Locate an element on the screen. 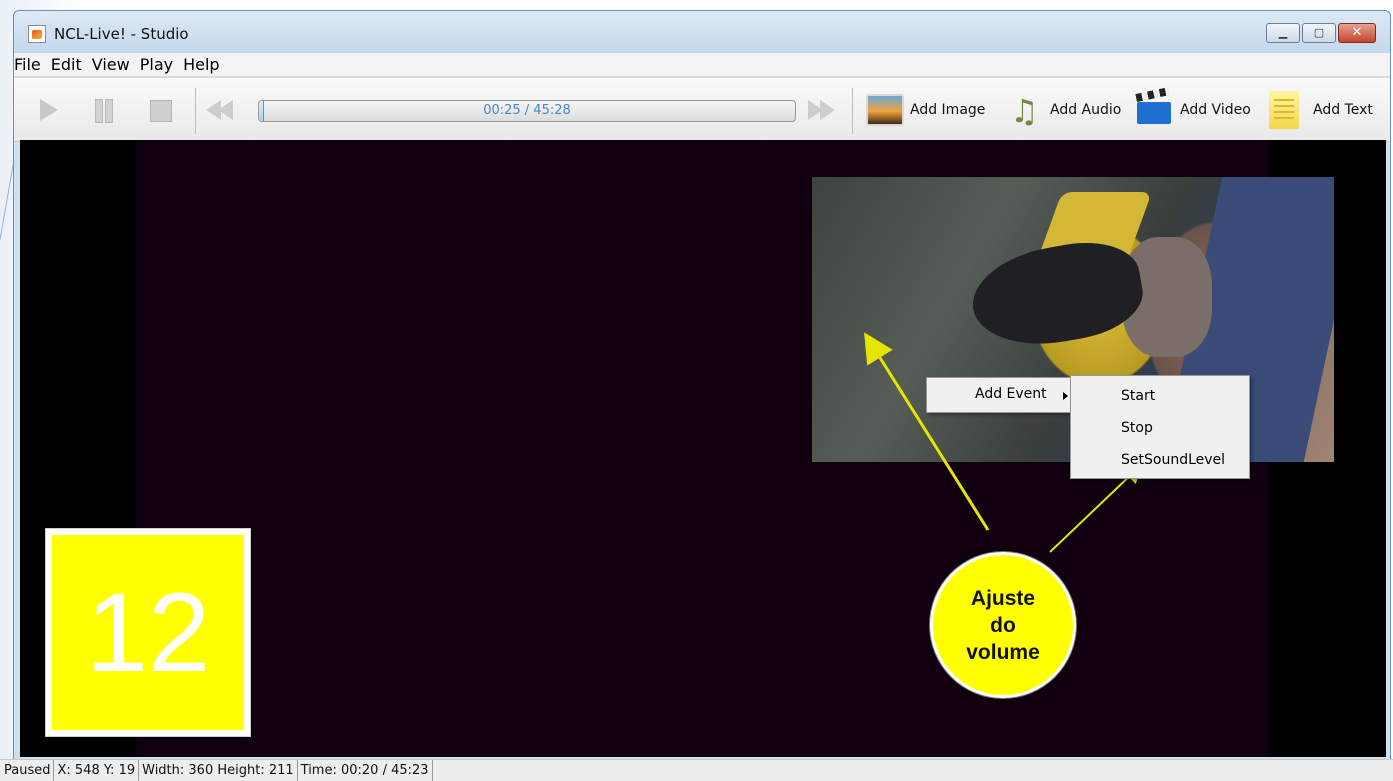  context-menu: Add Event is located at coordinates (1005, 395).